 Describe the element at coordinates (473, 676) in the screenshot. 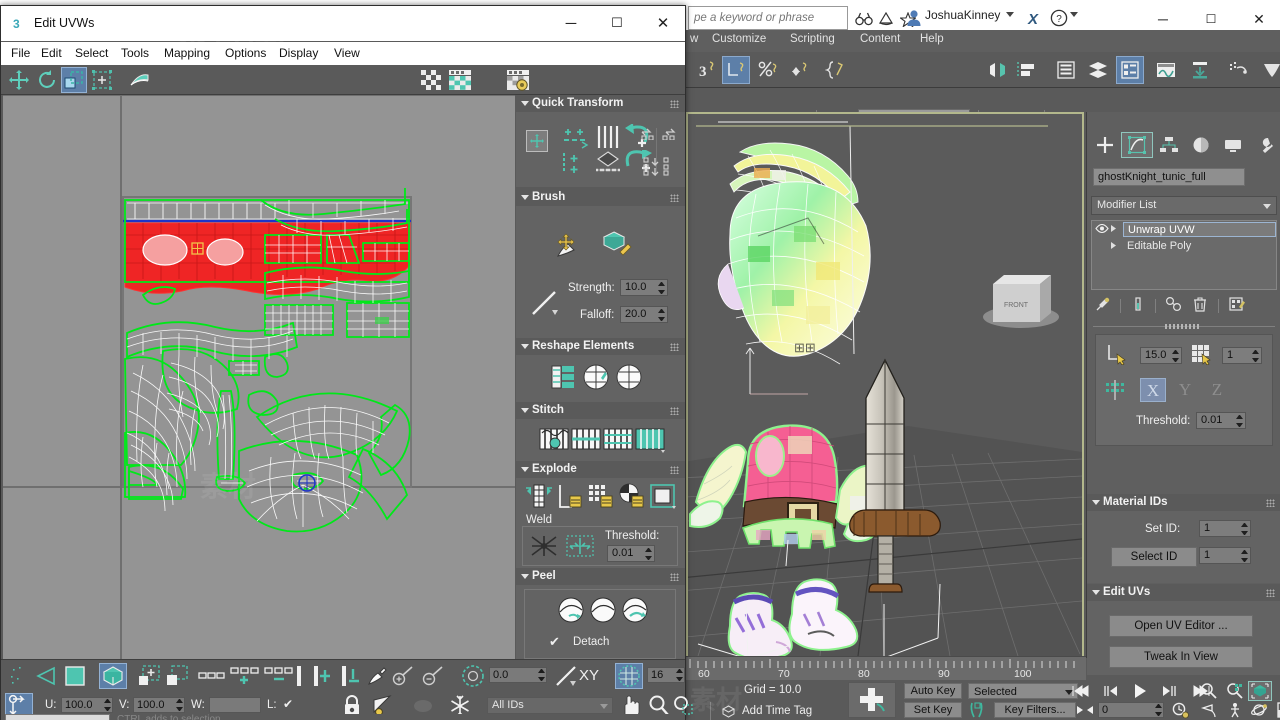

I see `rotate-dial-icon` at that location.